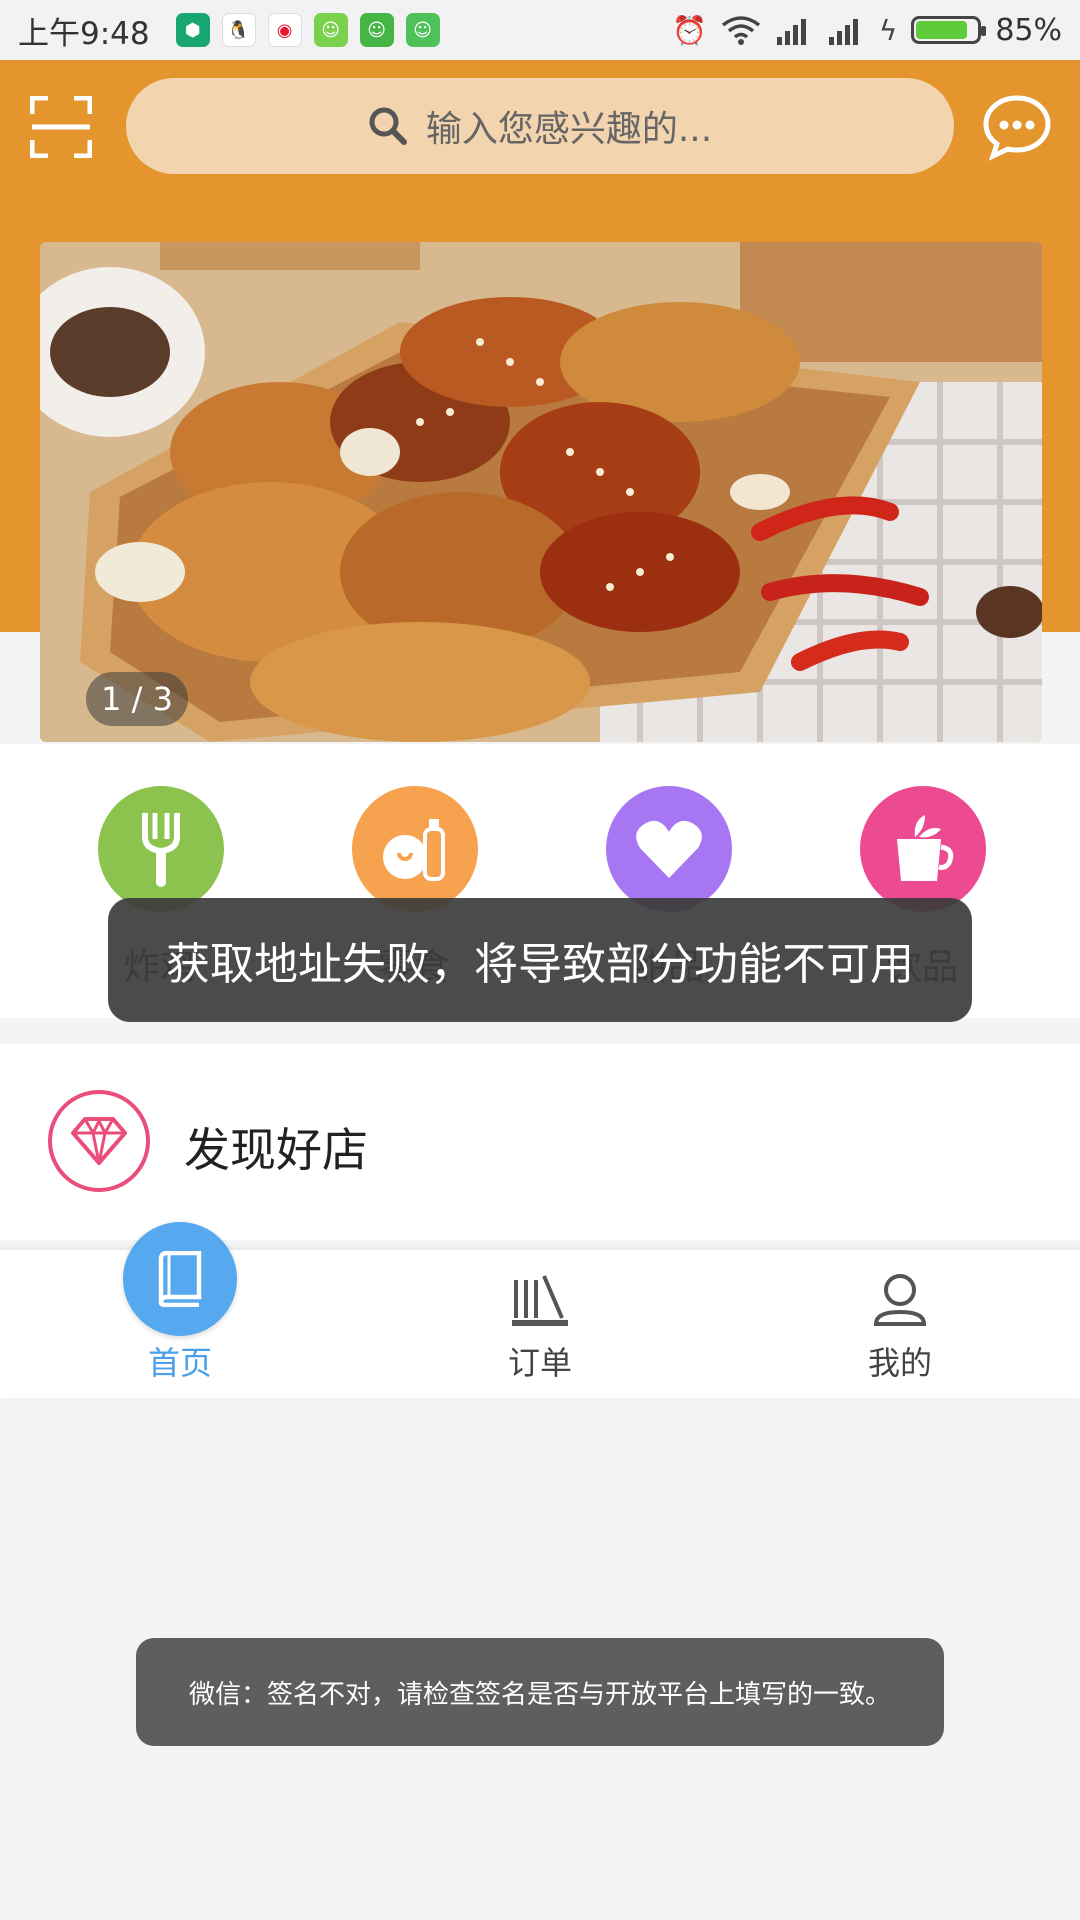 The width and height of the screenshot is (1080, 1920). What do you see at coordinates (179, 1363) in the screenshot?
I see `nav-home-label: 首页` at bounding box center [179, 1363].